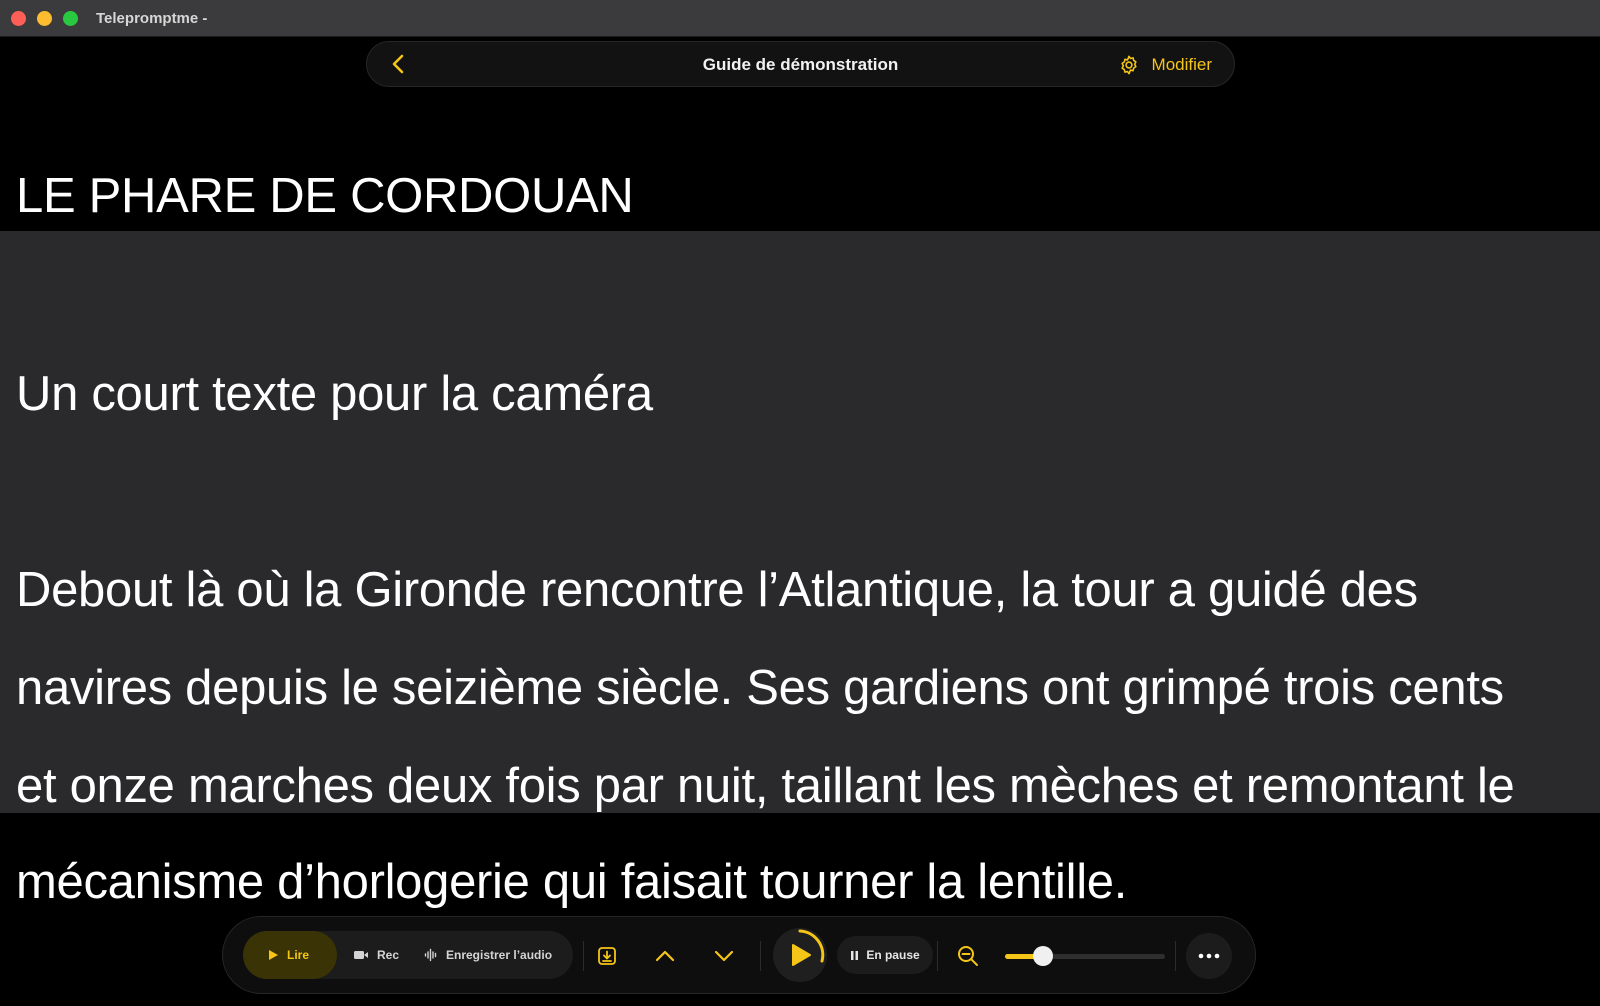  I want to click on close-window-button, so click(18, 18).